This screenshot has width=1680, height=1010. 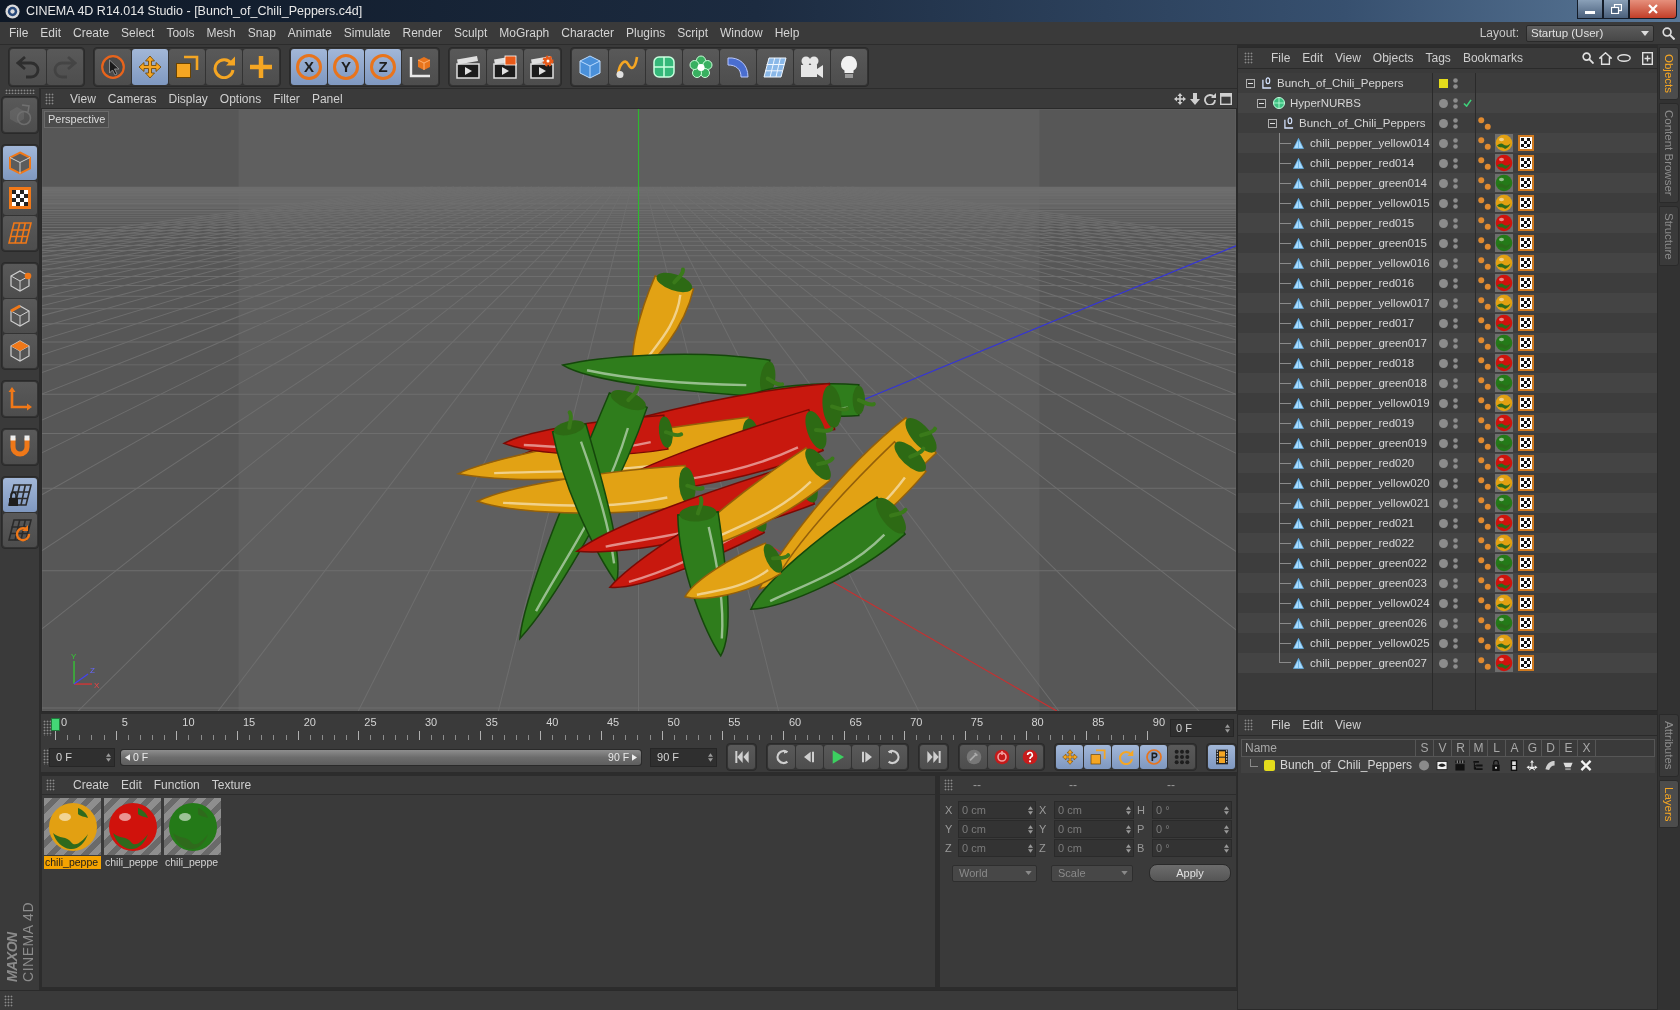 I want to click on object-row: chili_pepper_green027, so click(x=1447, y=663).